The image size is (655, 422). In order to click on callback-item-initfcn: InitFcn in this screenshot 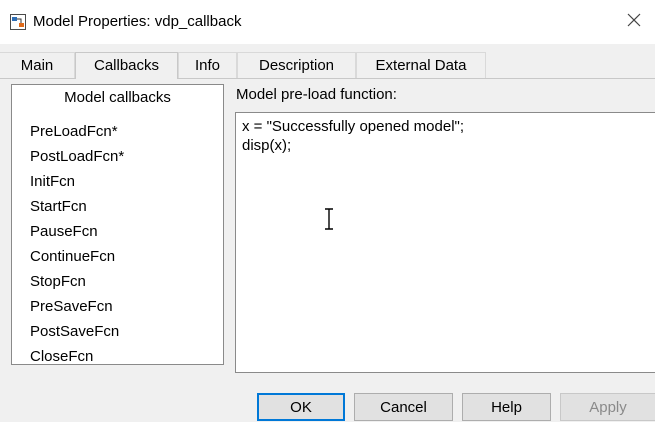, I will do `click(77, 181)`.